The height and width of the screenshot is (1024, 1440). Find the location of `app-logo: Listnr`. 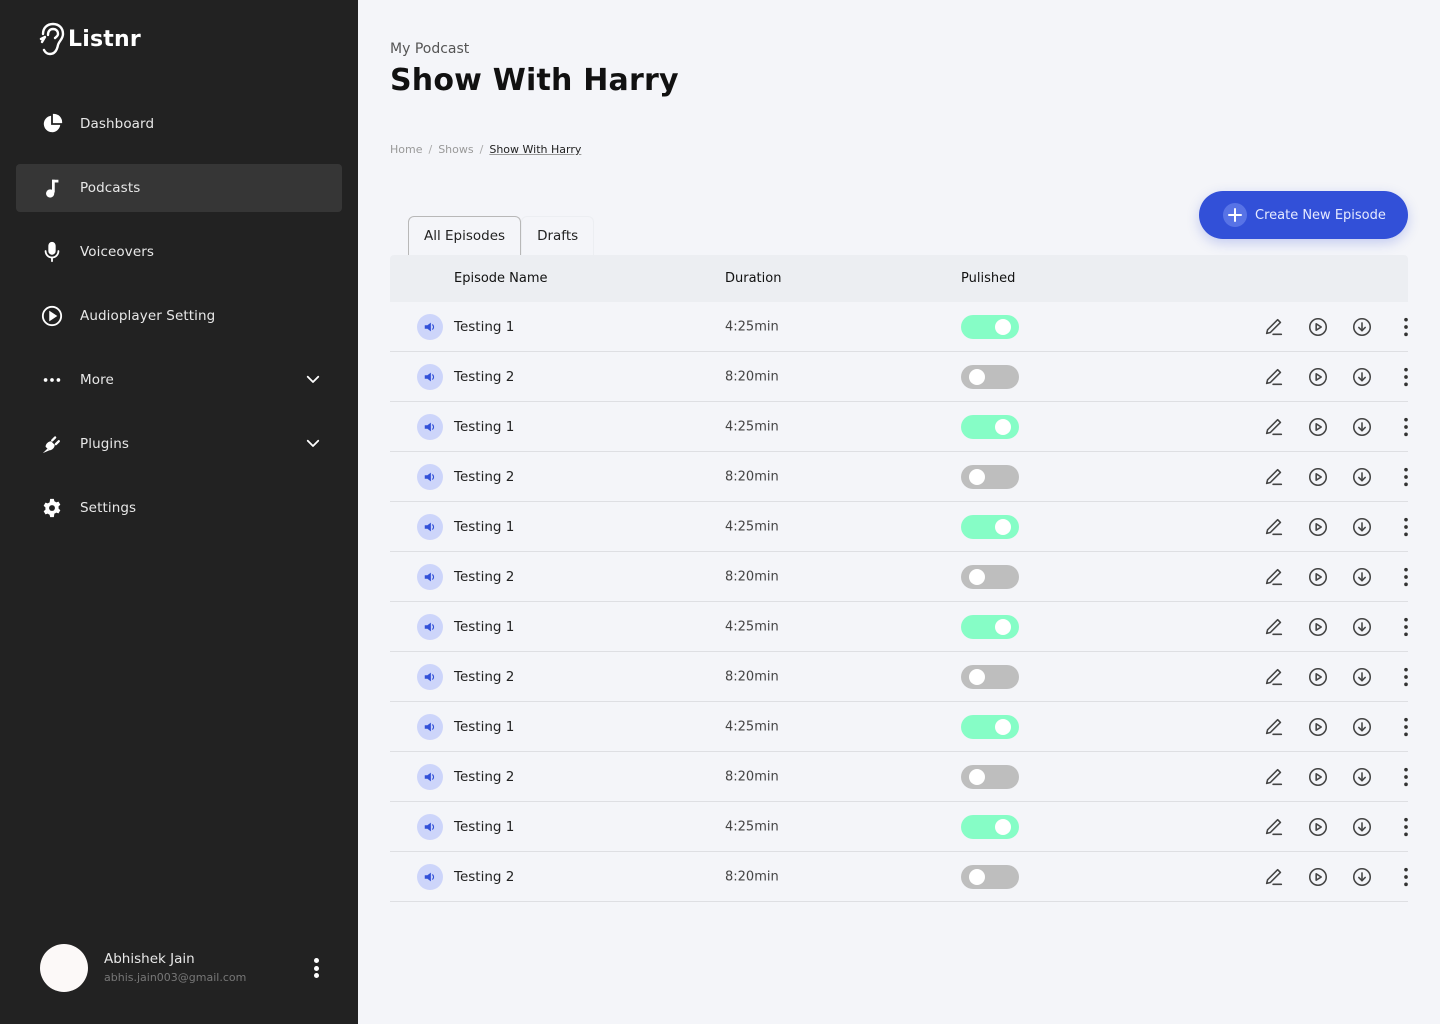

app-logo: Listnr is located at coordinates (89, 39).